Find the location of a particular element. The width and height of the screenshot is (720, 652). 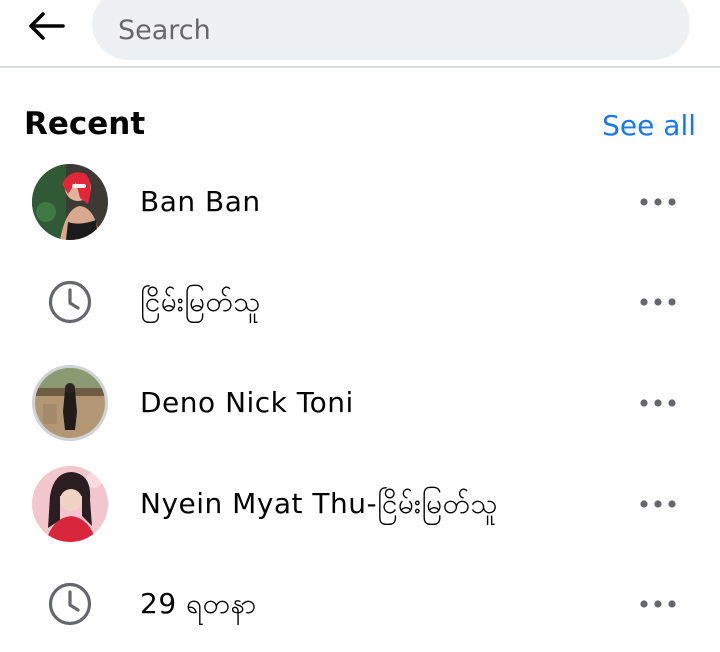

recent-item-deno-nick-toni: Deno Nick Toni is located at coordinates (360, 403).